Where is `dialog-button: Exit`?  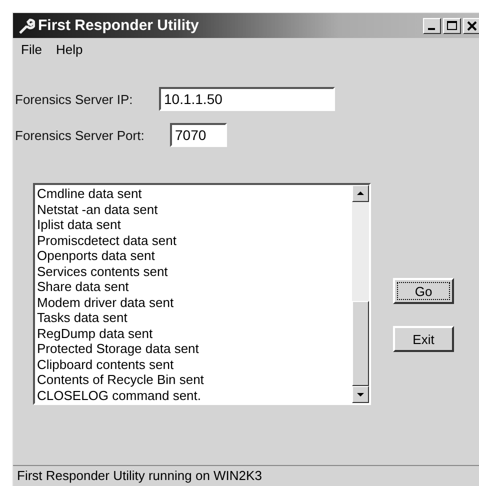
dialog-button: Exit is located at coordinates (423, 339).